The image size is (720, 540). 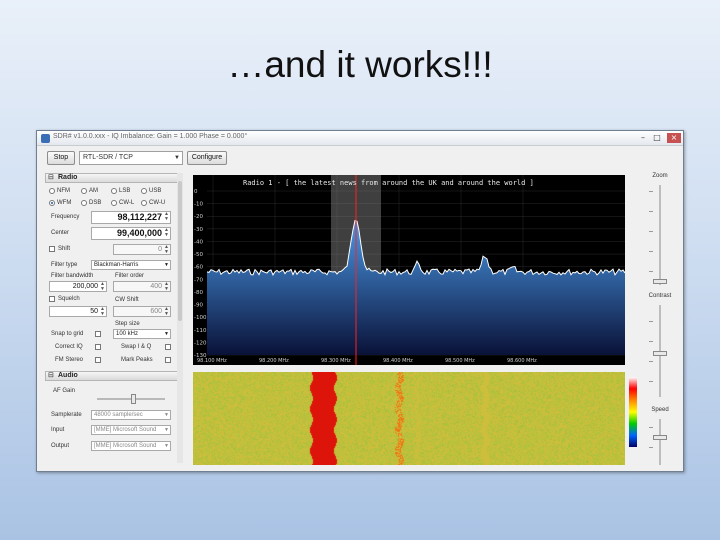 I want to click on filter-bandwidth-input: 200,000 ▲ ▼, so click(x=78, y=286).